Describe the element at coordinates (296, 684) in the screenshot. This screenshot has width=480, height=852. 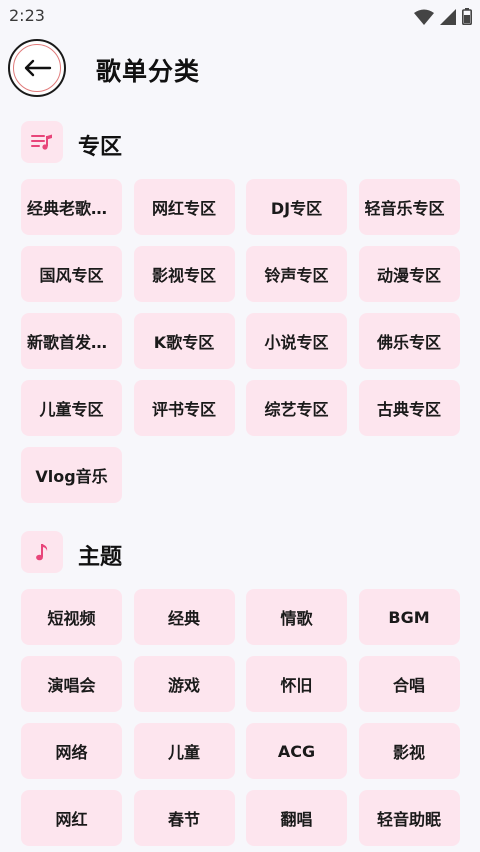
I see `theme-chip: 怀旧` at that location.